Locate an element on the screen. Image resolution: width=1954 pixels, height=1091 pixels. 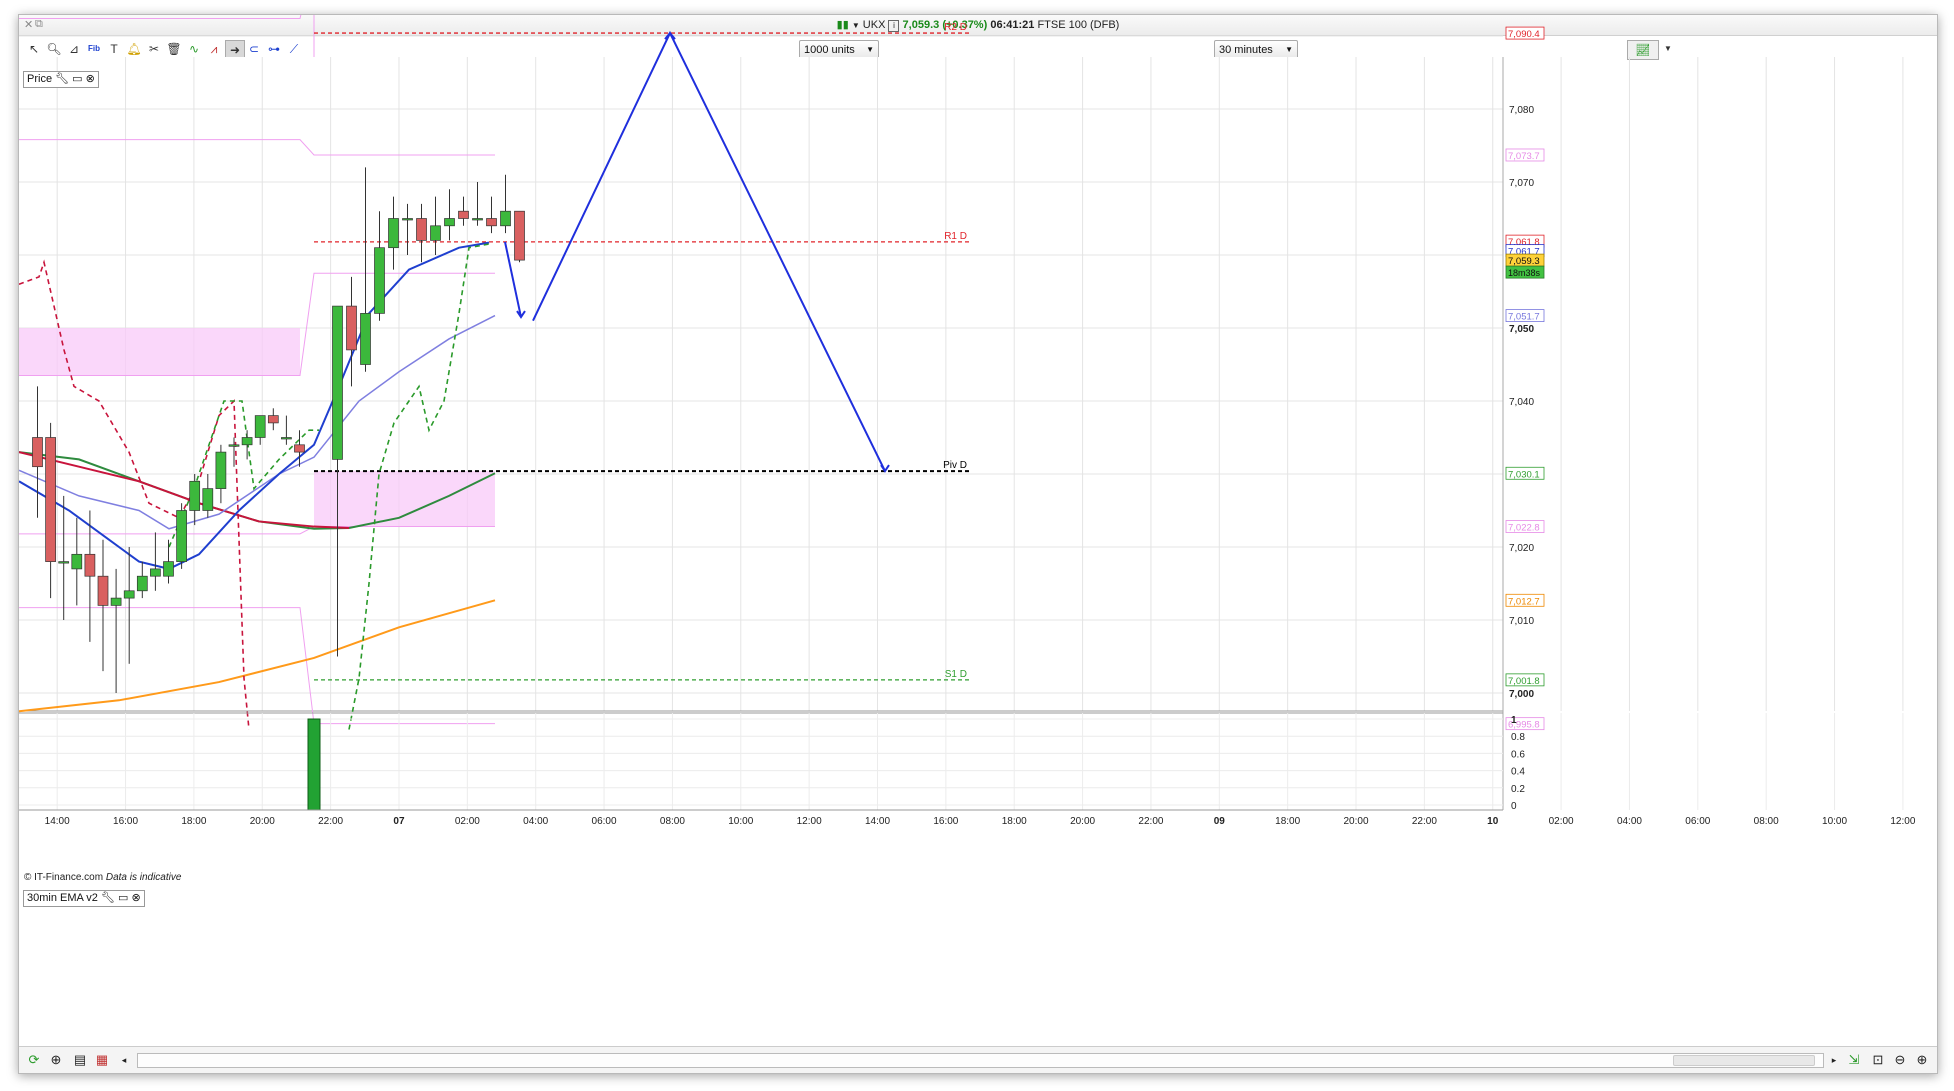
indicator-tick-label: 1 is located at coordinates (1514, 720).